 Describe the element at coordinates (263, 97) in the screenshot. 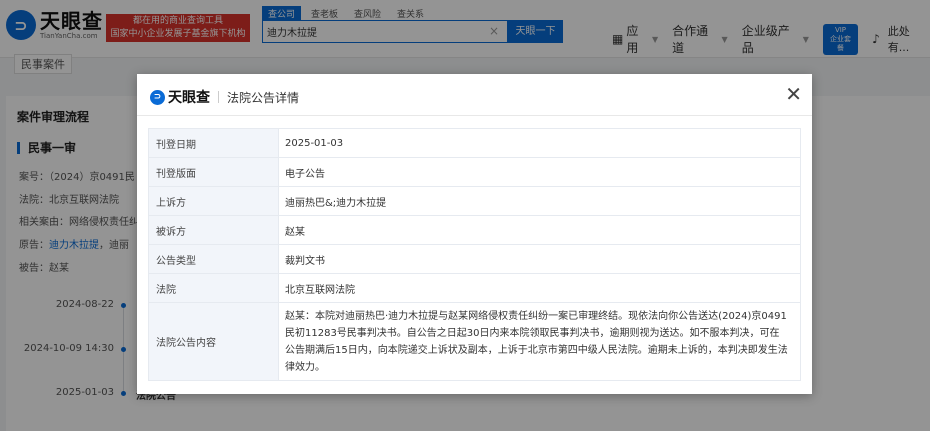

I see `modal-title: 法院公告详情` at that location.